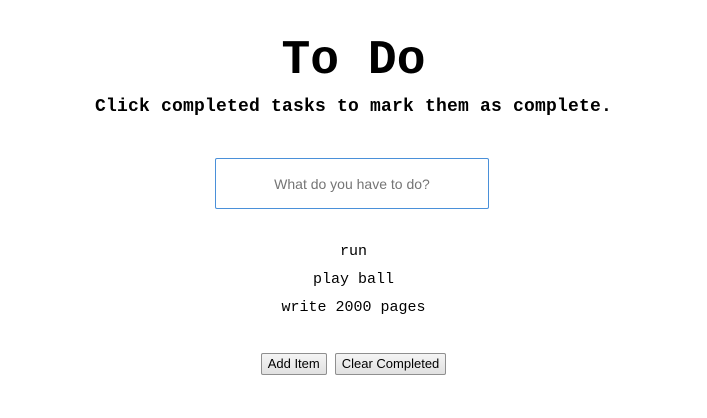  I want to click on task-item-play-ball: play ball, so click(353, 280).